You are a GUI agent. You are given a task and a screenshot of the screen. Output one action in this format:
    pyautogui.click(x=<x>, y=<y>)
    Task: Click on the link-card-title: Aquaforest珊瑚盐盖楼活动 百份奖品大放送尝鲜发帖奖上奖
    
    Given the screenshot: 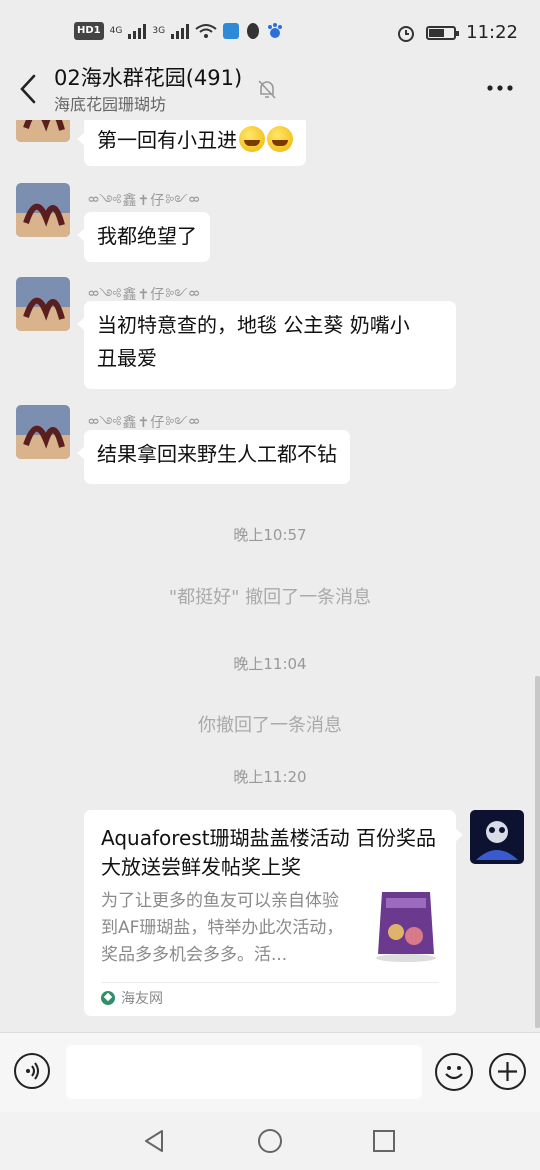 What is the action you would take?
    pyautogui.click(x=268, y=852)
    